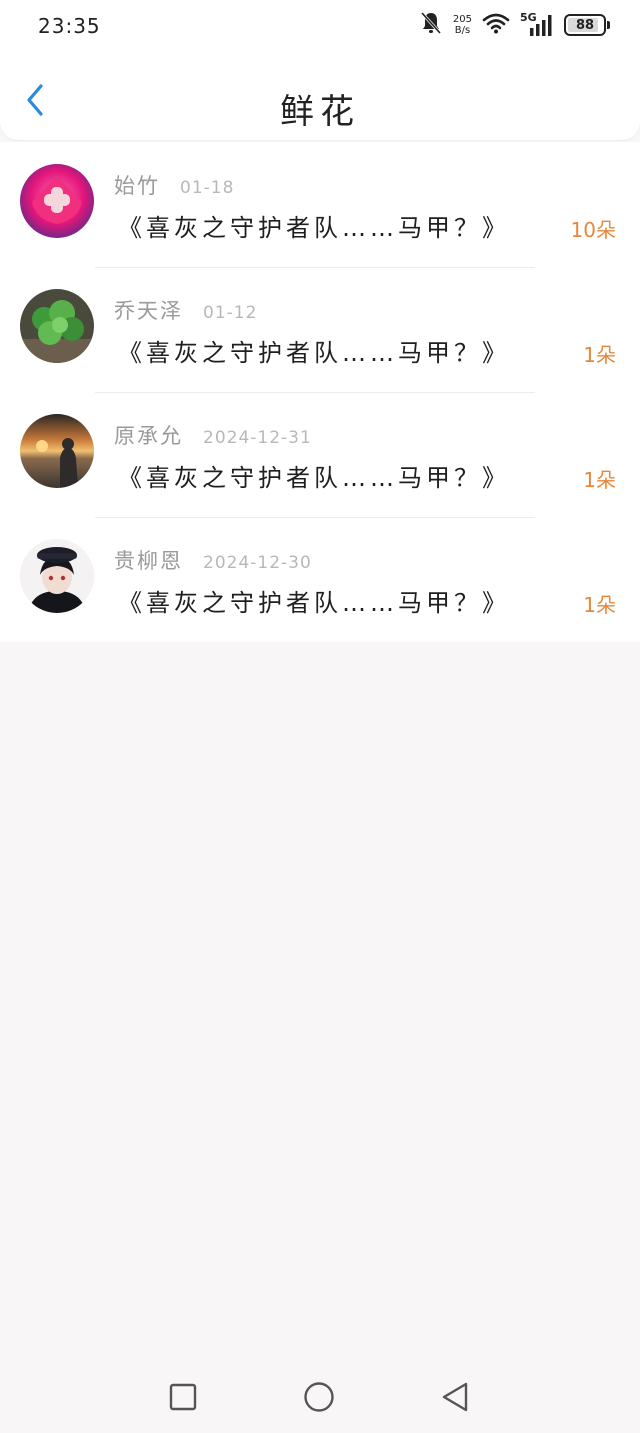 This screenshot has height=1433, width=640. Describe the element at coordinates (462, 25) in the screenshot. I see `network-speed: 205 B/s` at that location.